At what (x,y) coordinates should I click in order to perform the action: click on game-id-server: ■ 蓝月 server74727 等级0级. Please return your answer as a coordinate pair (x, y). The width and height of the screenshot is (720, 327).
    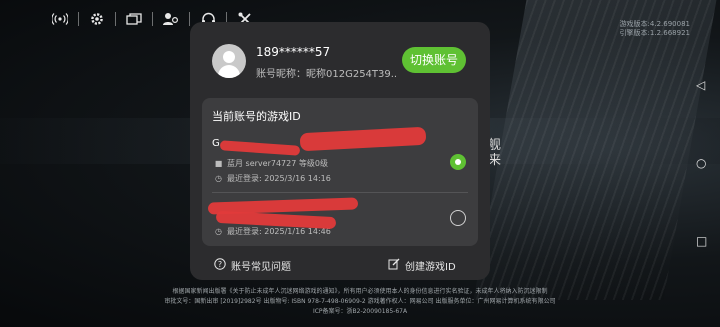
    Looking at the image, I should click on (271, 163).